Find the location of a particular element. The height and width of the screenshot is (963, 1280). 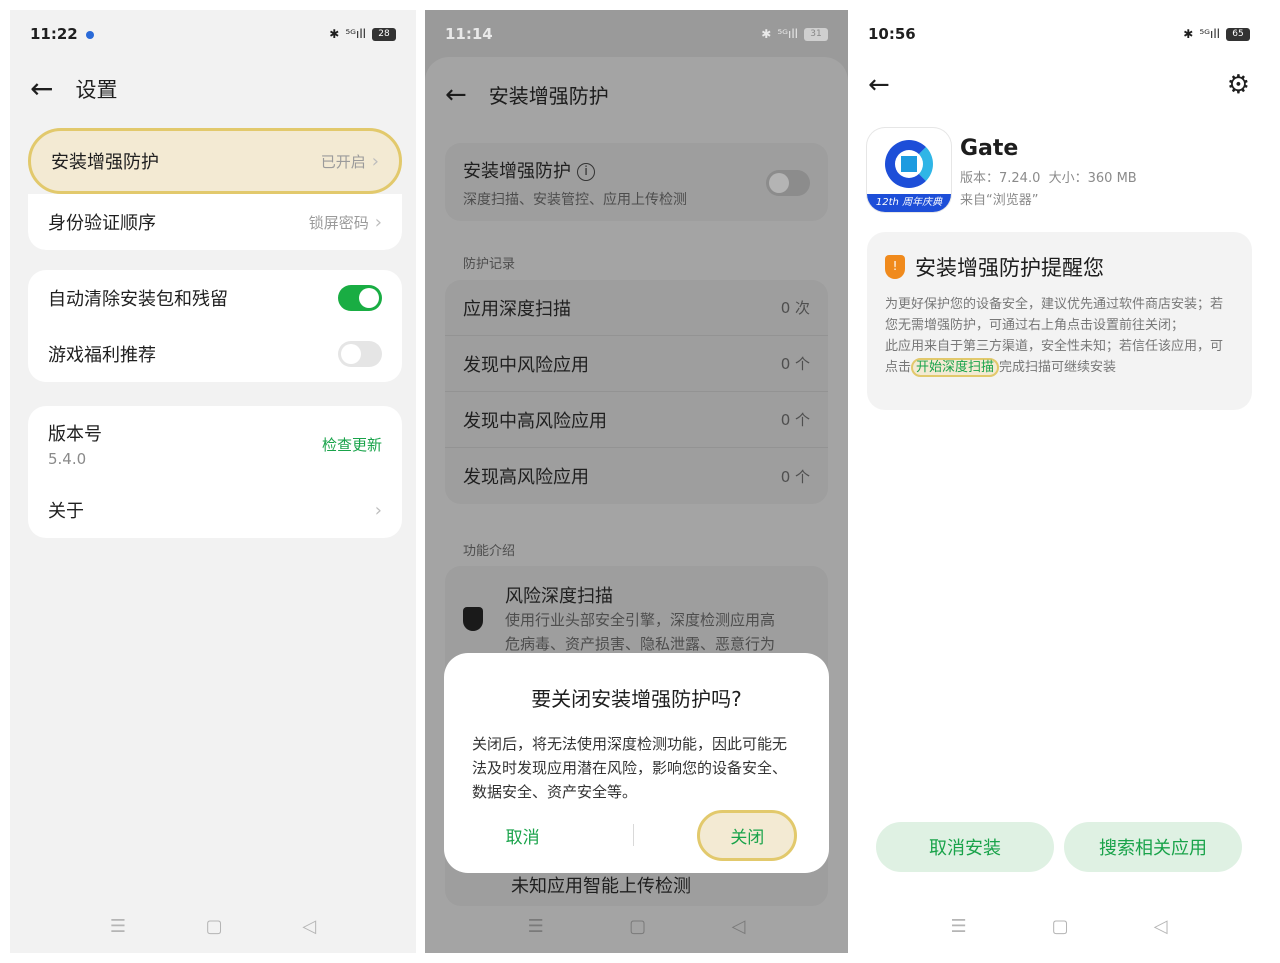

card-security: 安装增强防护 已开启 › 身份验证顺序 锁屏密码 › is located at coordinates (215, 189).